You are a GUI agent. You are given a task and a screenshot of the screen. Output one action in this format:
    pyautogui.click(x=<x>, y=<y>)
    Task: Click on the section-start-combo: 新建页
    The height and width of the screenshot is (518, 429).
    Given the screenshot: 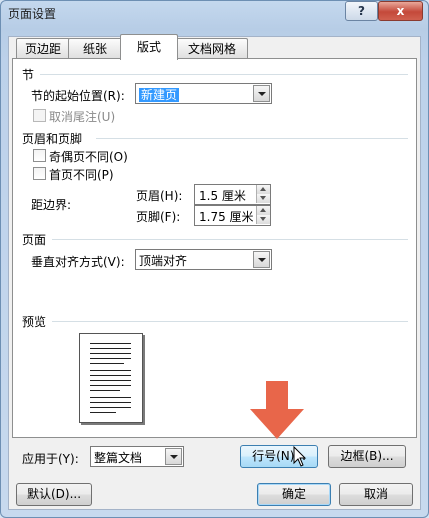 What is the action you would take?
    pyautogui.click(x=203, y=93)
    